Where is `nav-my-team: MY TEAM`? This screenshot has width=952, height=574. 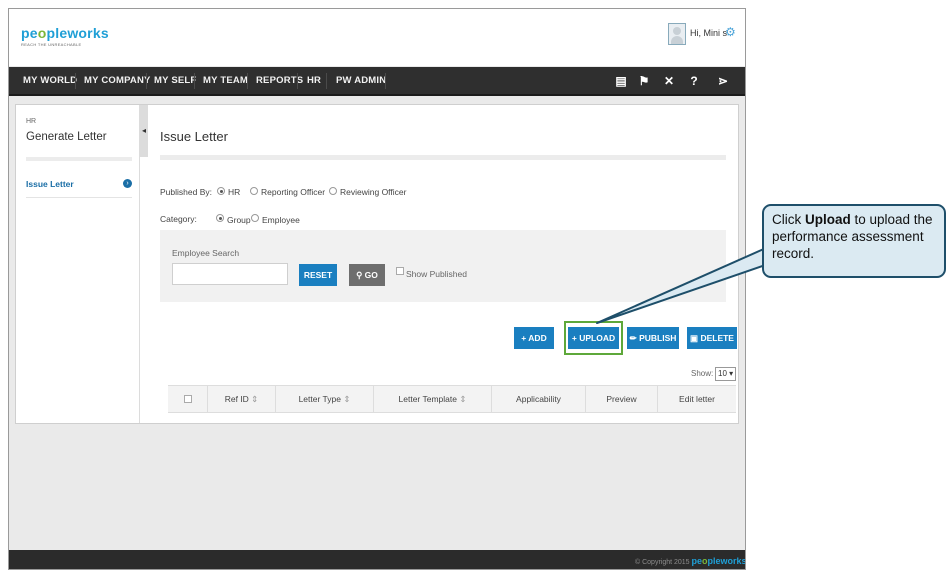
nav-my-team: MY TEAM is located at coordinates (225, 80).